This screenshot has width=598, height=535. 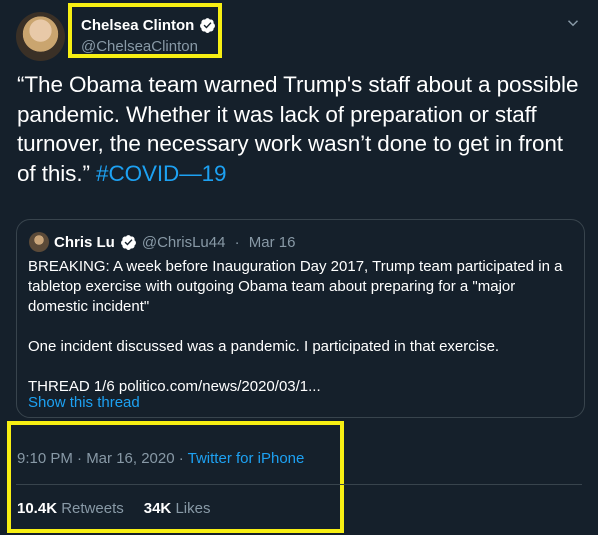 What do you see at coordinates (37, 508) in the screenshot?
I see `retweets-count: 10.4K` at bounding box center [37, 508].